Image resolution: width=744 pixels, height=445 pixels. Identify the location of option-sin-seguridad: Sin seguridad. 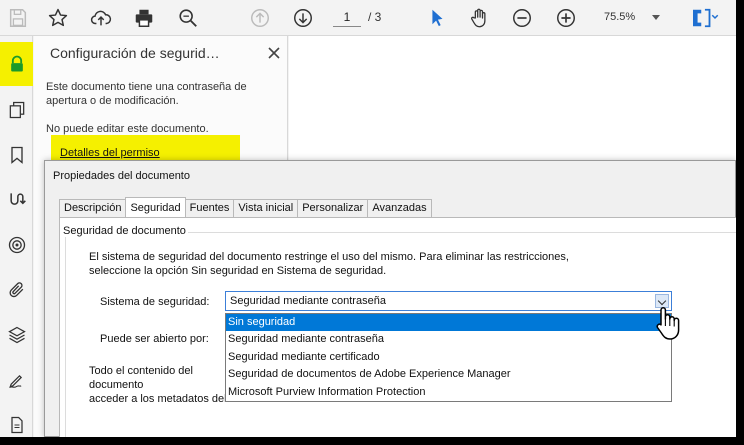
(448, 323).